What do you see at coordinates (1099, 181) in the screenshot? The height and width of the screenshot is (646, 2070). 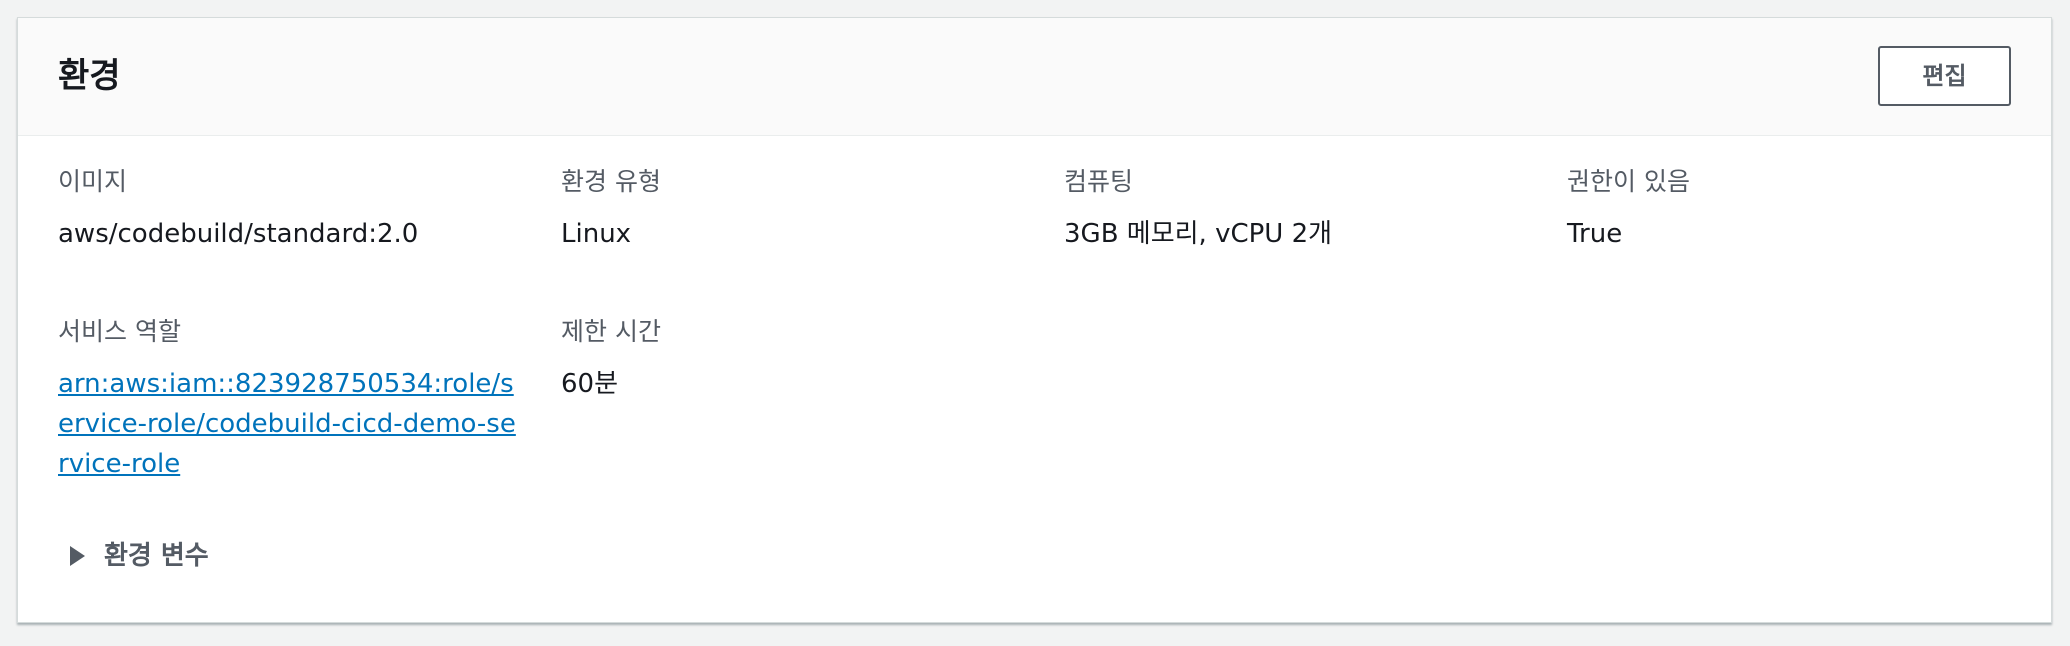 I see `field-label-compute: 컴퓨팅` at bounding box center [1099, 181].